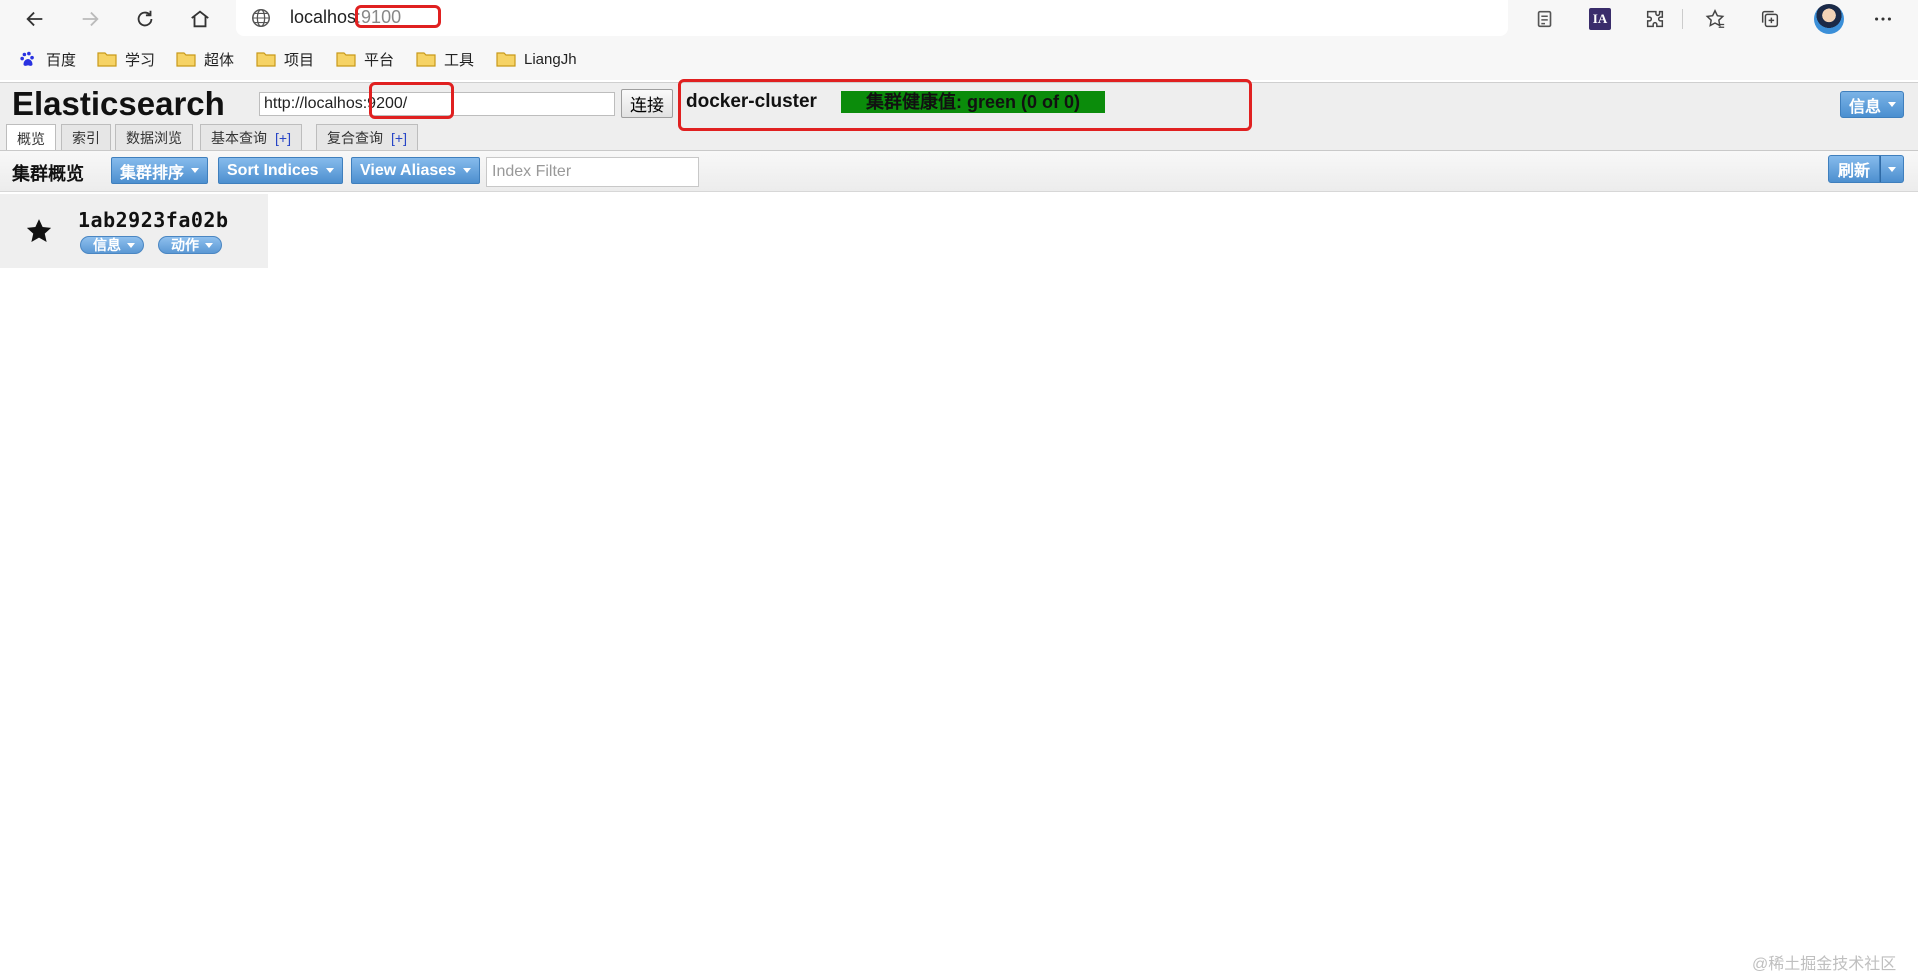  What do you see at coordinates (61, 60) in the screenshot?
I see `bookmark-label: 百度` at bounding box center [61, 60].